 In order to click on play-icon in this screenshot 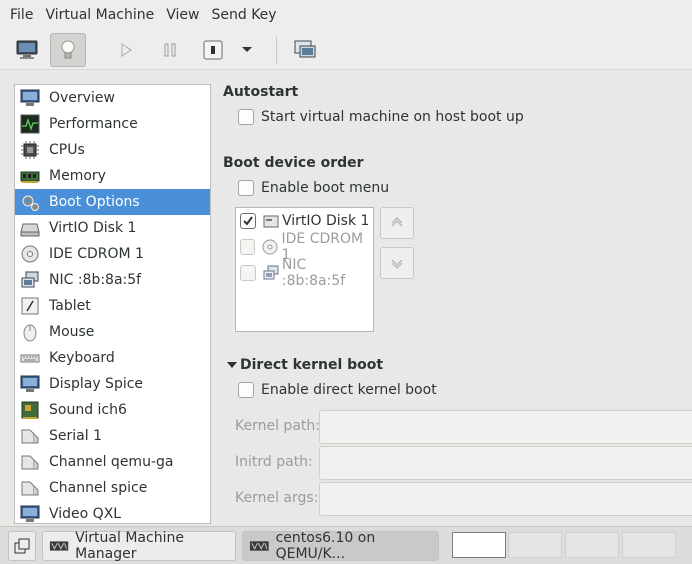, I will do `click(127, 50)`.